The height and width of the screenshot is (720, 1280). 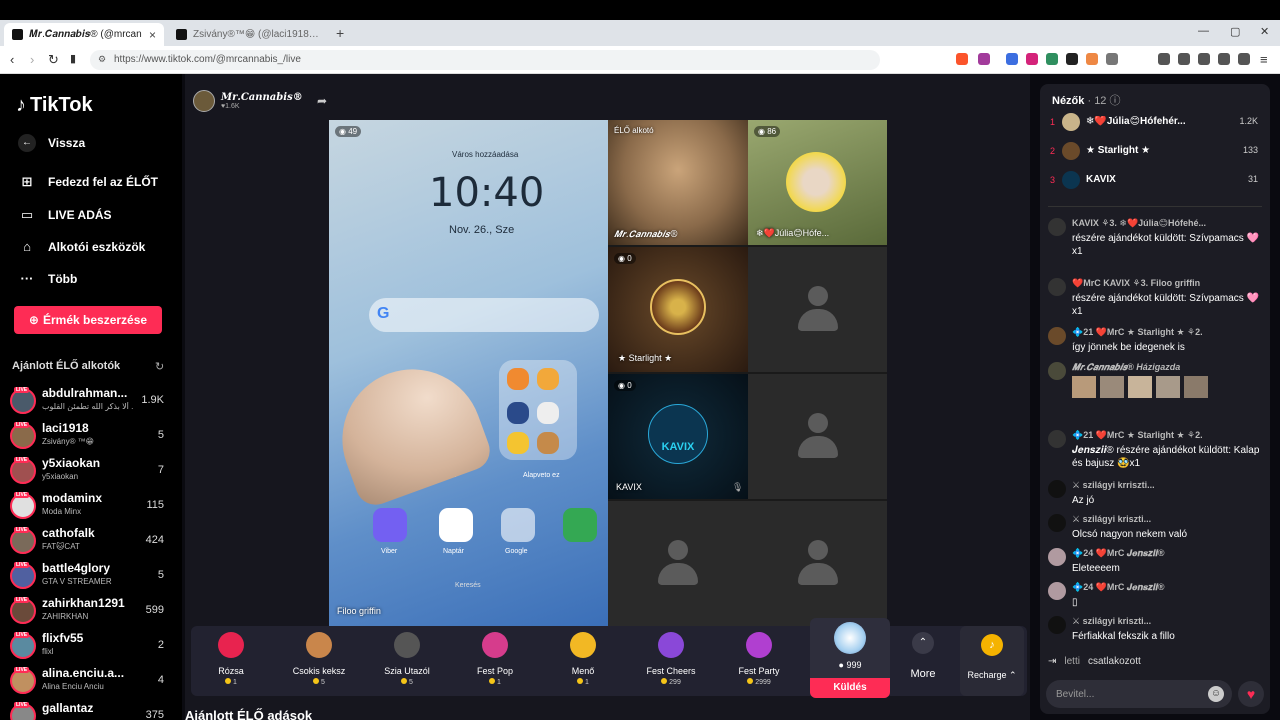 What do you see at coordinates (1264, 31) in the screenshot?
I see `close-window-icon: ✕` at bounding box center [1264, 31].